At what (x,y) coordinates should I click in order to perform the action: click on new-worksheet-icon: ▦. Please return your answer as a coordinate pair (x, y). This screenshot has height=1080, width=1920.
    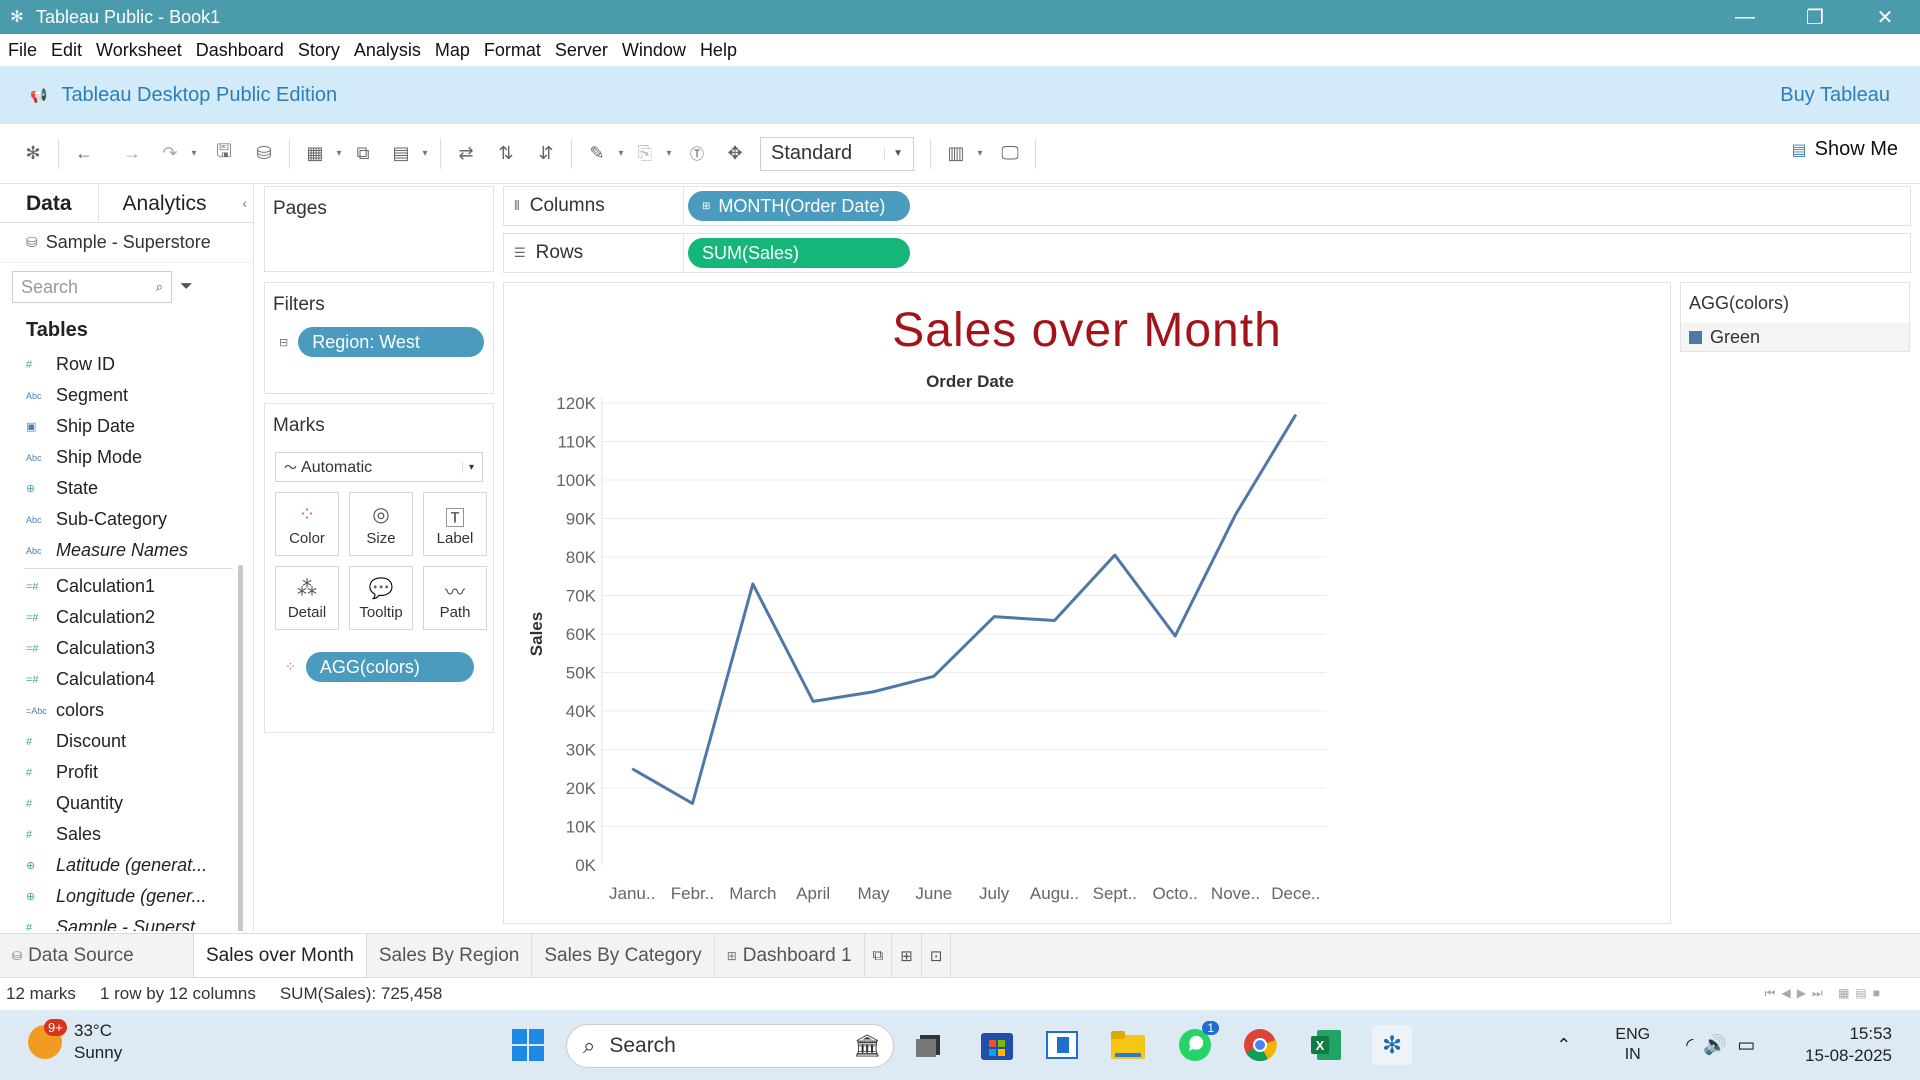
    Looking at the image, I should click on (315, 154).